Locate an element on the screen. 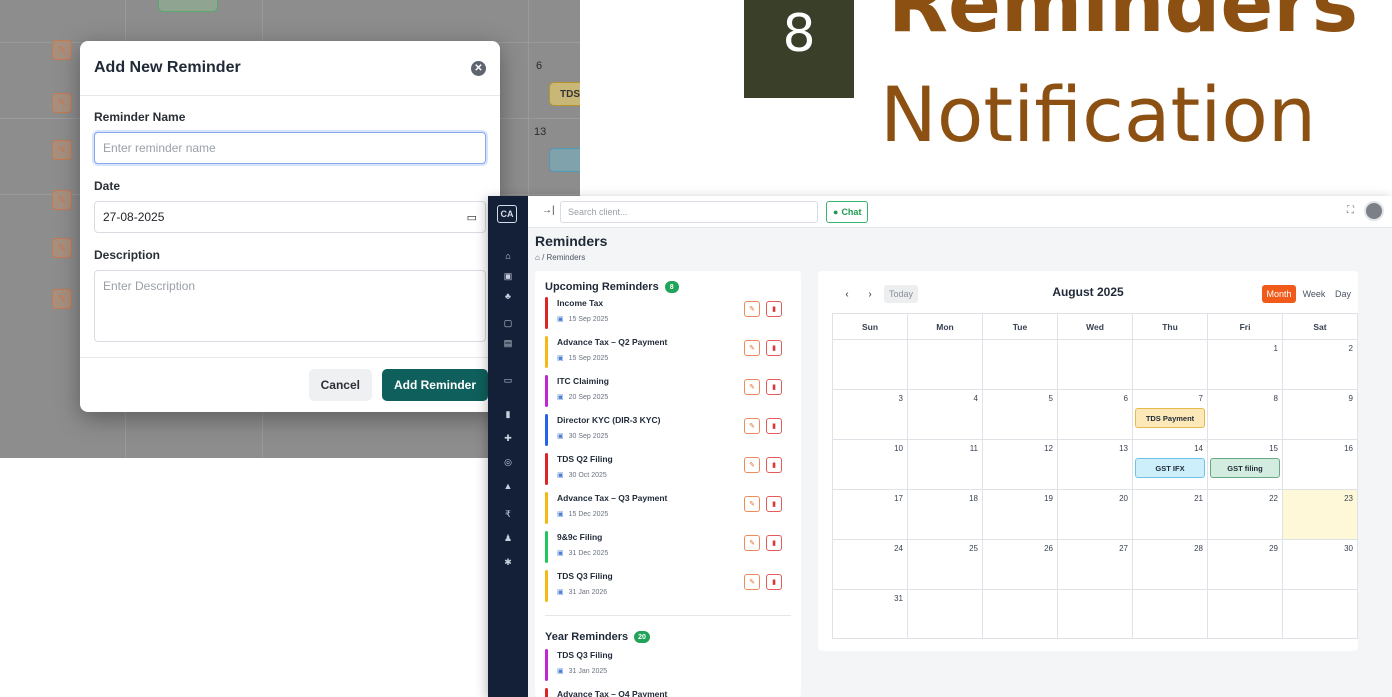  calendar-day-cell: 7 TDS Payment is located at coordinates (1170, 414).